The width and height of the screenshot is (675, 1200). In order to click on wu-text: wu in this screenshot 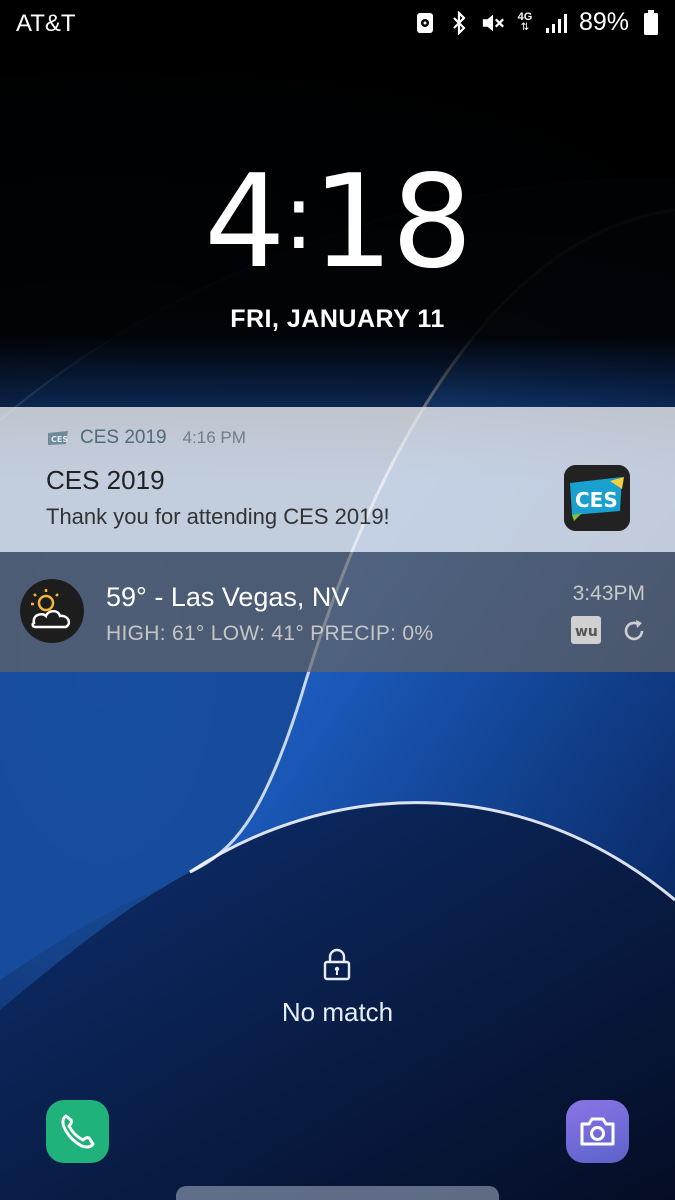, I will do `click(586, 632)`.